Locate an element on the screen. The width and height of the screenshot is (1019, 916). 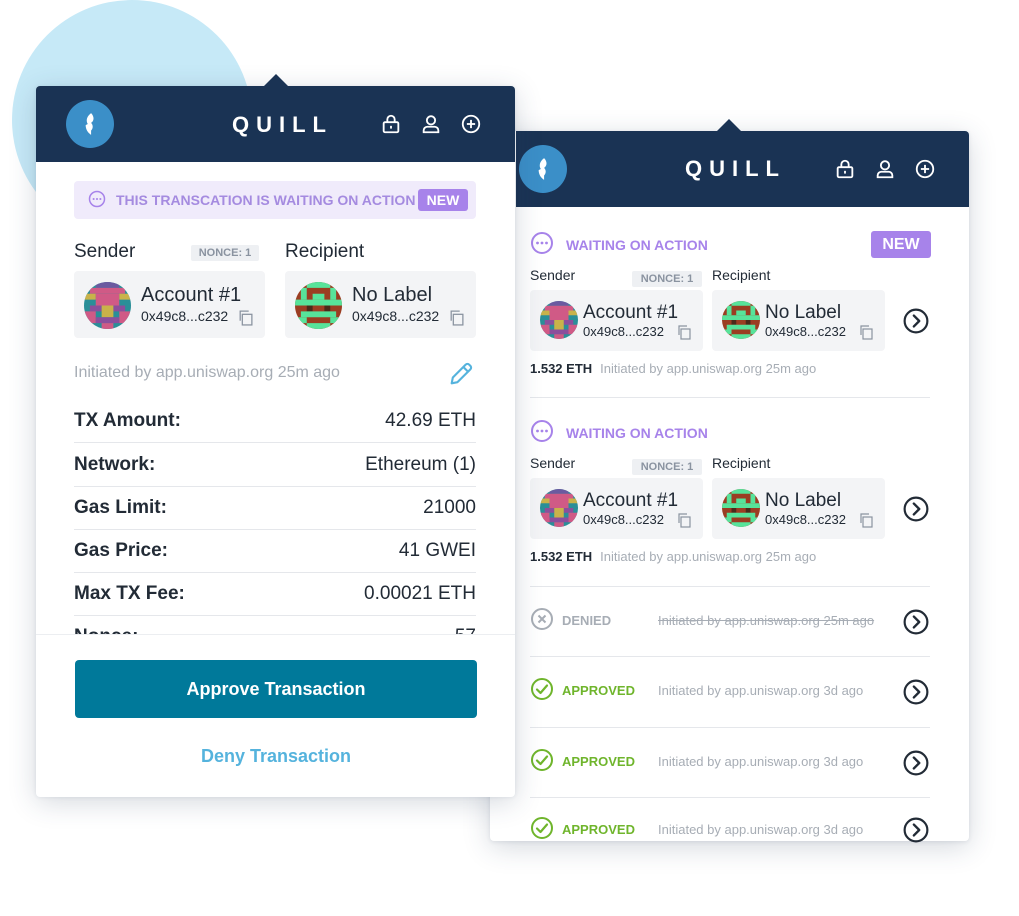
detail-row: Max TX Fee: 0.00021 ETH is located at coordinates (275, 594).